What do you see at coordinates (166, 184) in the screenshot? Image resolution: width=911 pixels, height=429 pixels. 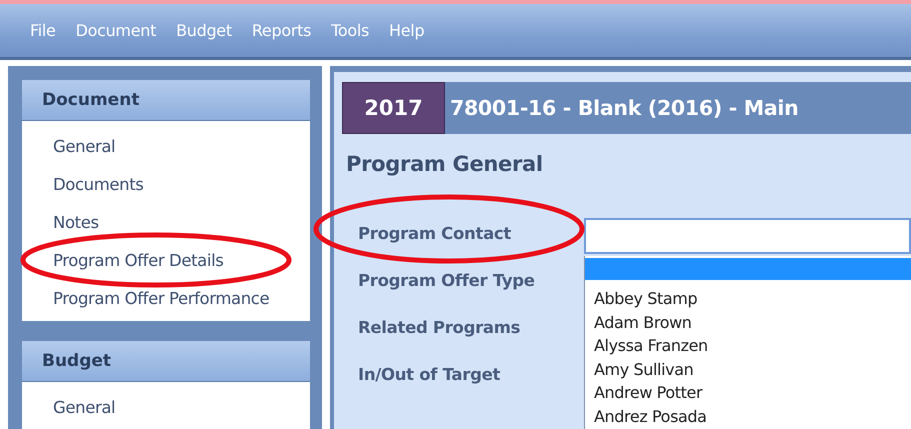 I see `nav-item: Documents` at bounding box center [166, 184].